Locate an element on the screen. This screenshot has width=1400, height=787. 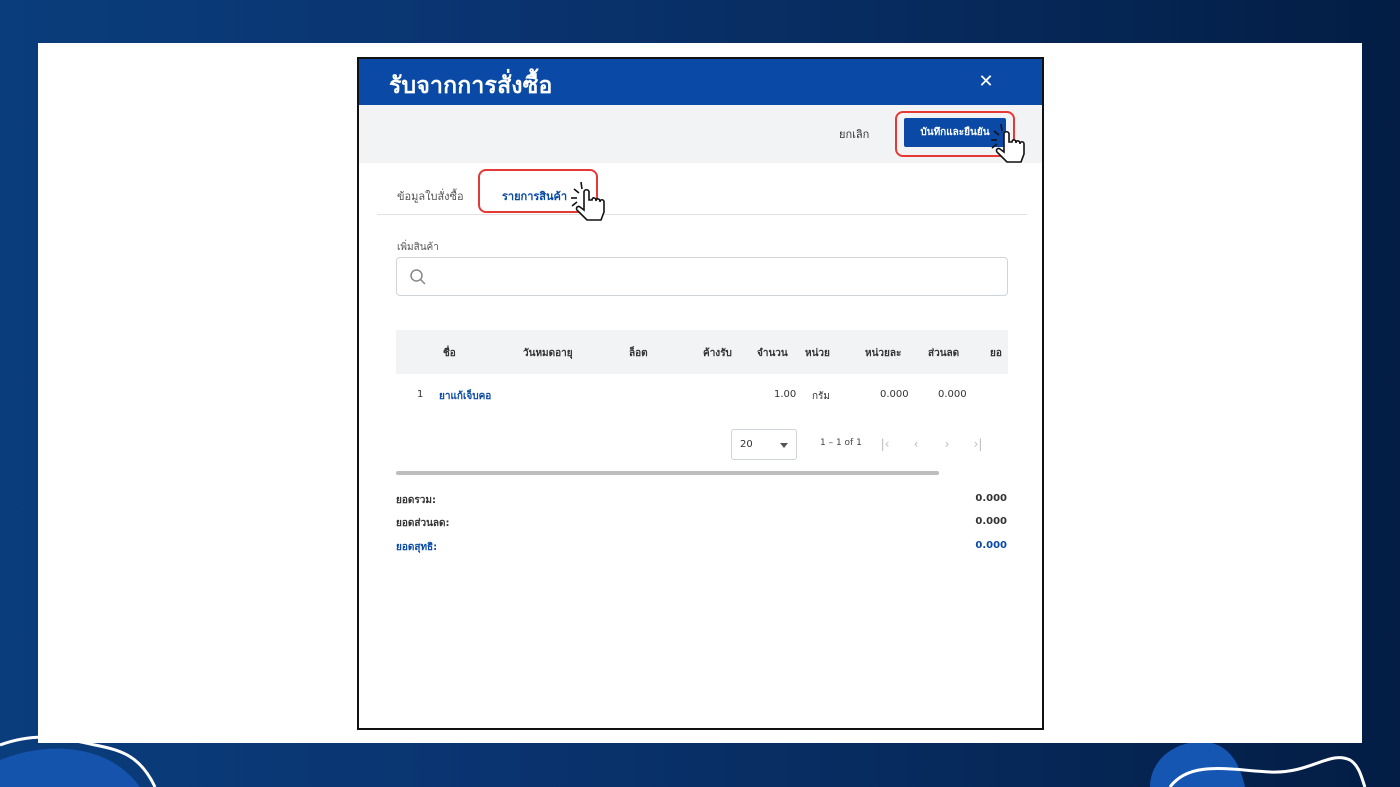
col-unit: หน่วย is located at coordinates (817, 353).